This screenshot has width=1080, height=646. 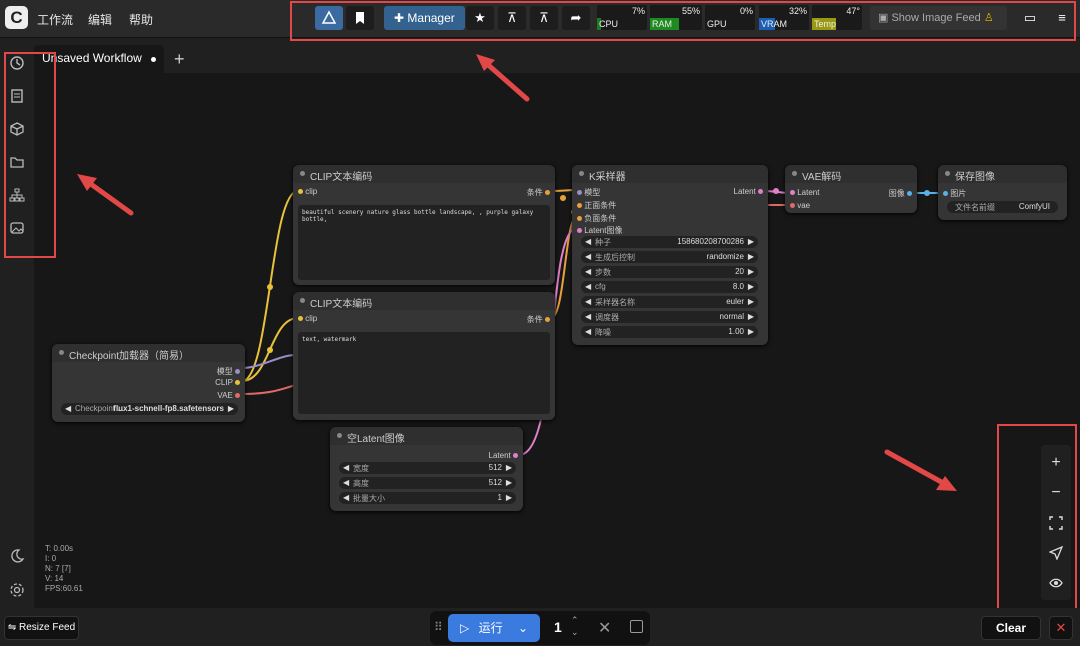 What do you see at coordinates (1011, 628) in the screenshot?
I see `clear-button: Clear` at bounding box center [1011, 628].